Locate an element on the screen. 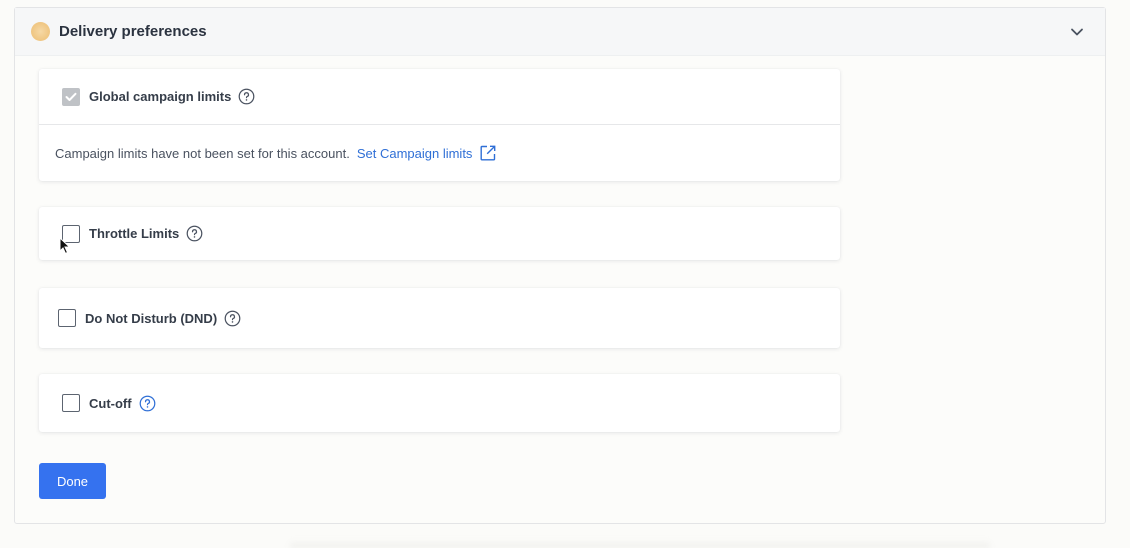 This screenshot has width=1130, height=548. throttle-limits-card: Throttle Limits is located at coordinates (439, 233).